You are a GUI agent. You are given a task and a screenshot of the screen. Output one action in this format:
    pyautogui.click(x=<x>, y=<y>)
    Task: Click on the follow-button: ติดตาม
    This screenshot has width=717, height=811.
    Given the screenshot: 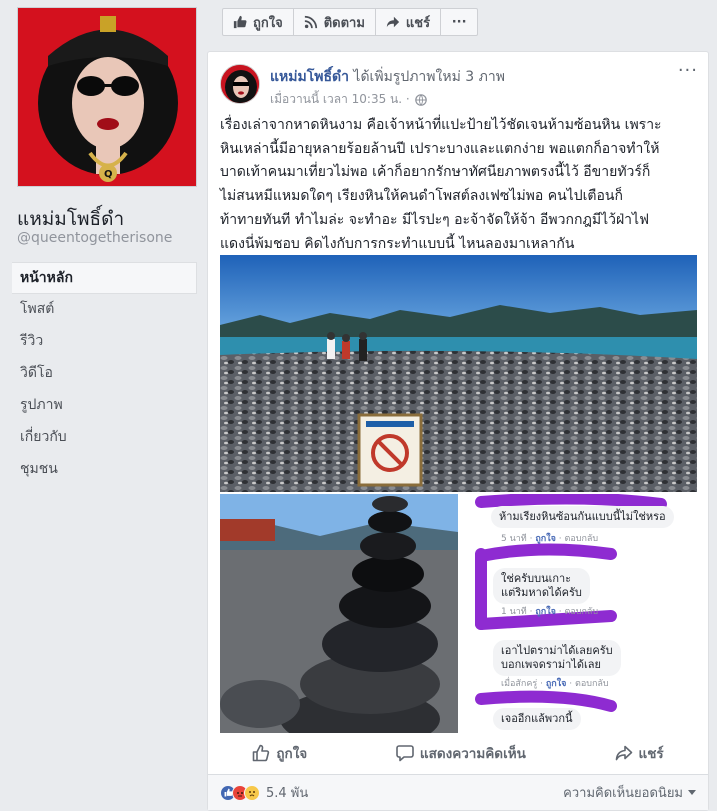 What is the action you would take?
    pyautogui.click(x=334, y=22)
    